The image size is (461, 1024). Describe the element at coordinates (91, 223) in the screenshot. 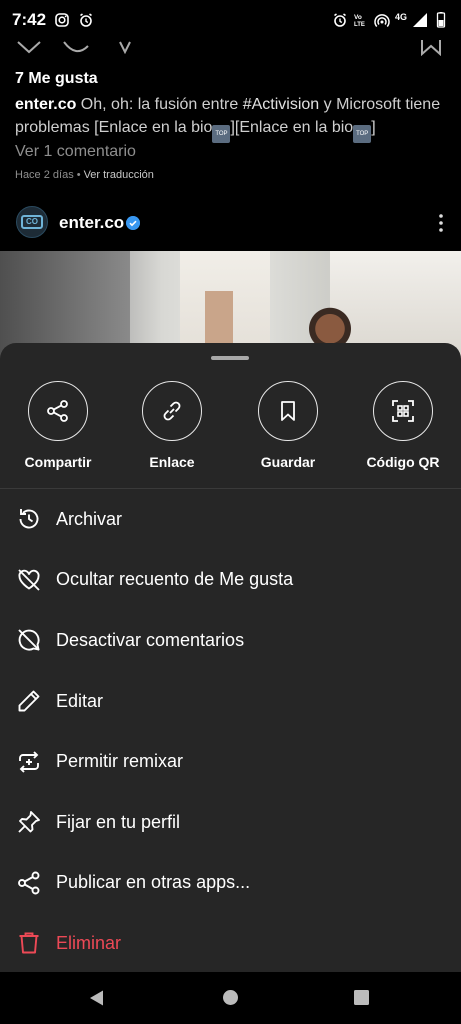

I see `post-username: enter.co` at that location.